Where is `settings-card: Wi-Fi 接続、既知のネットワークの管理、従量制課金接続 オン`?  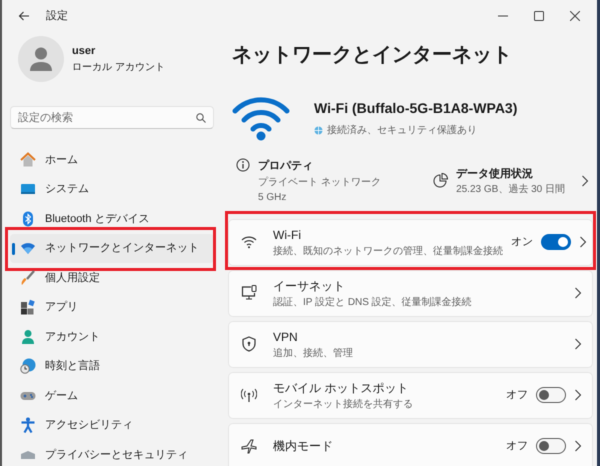 settings-card: Wi-Fi 接続、既知のネットワークの管理、従量制課金接続 オン is located at coordinates (410, 242).